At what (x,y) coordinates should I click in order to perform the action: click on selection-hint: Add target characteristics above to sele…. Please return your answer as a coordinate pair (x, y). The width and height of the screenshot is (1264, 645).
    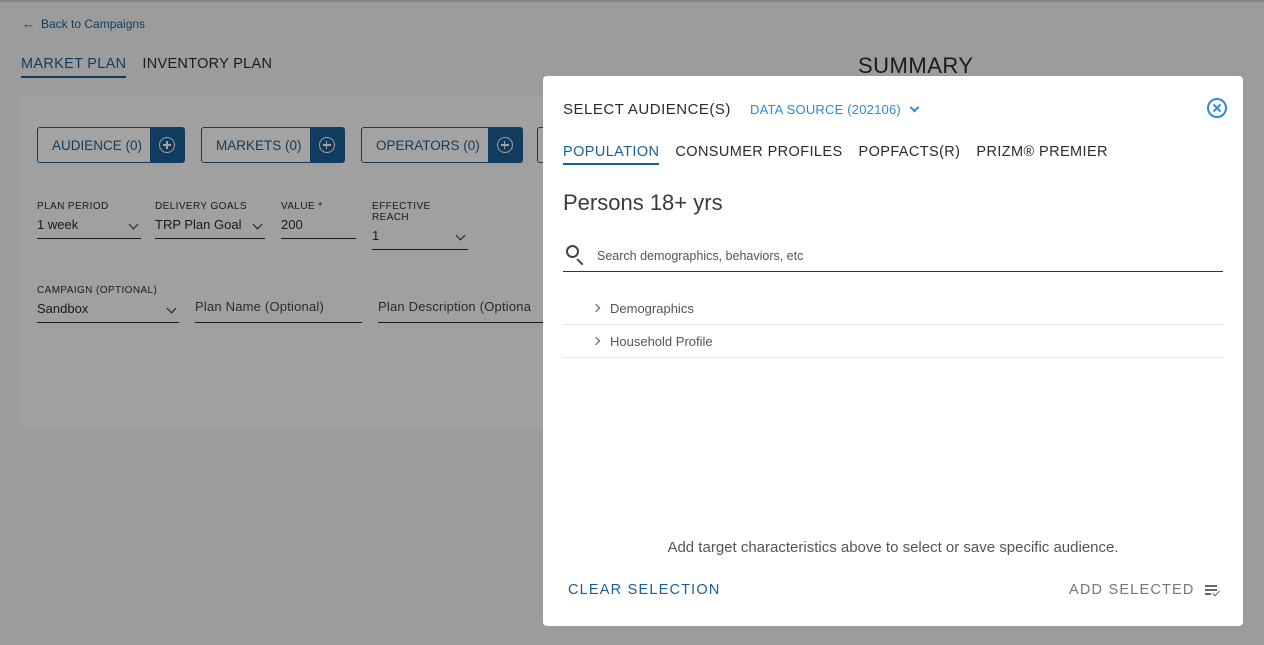
    Looking at the image, I should click on (893, 547).